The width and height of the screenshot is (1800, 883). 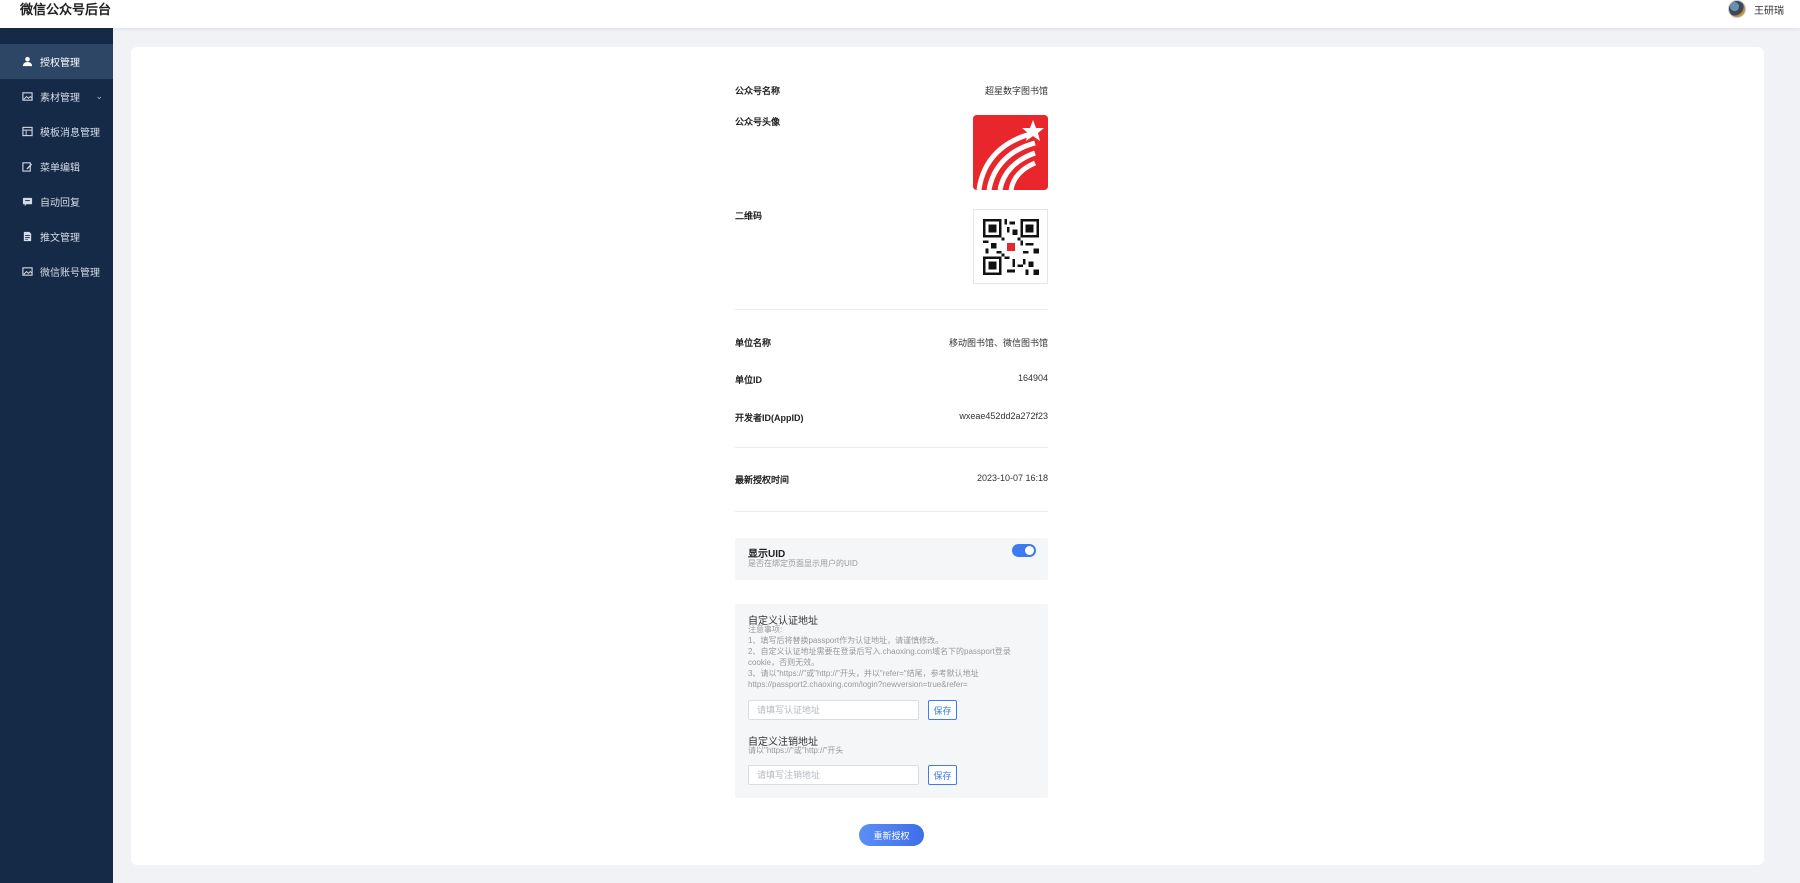 I want to click on sidebar-item-material: 素材管理 ⌄, so click(x=56, y=96).